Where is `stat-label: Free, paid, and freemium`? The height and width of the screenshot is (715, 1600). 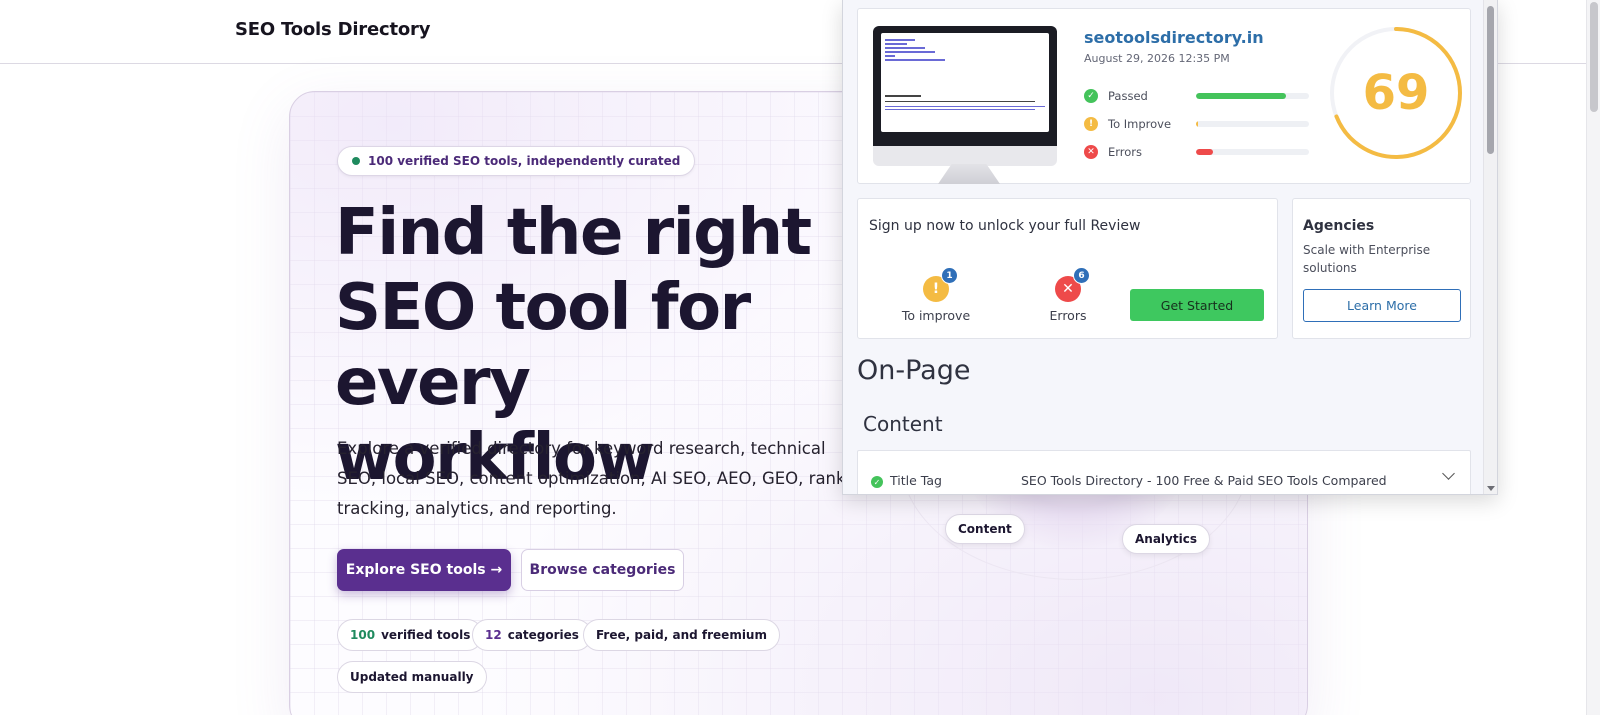
stat-label: Free, paid, and freemium is located at coordinates (681, 635).